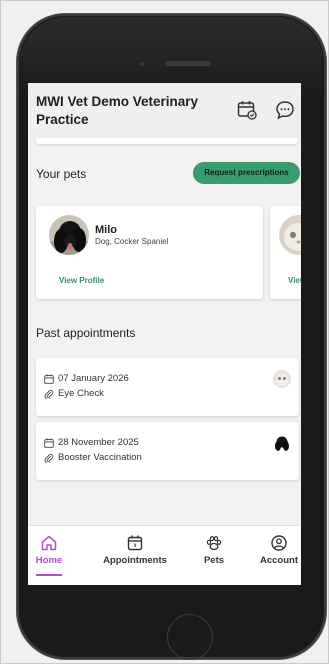 The height and width of the screenshot is (664, 329). I want to click on home-hardware-button, so click(190, 637).